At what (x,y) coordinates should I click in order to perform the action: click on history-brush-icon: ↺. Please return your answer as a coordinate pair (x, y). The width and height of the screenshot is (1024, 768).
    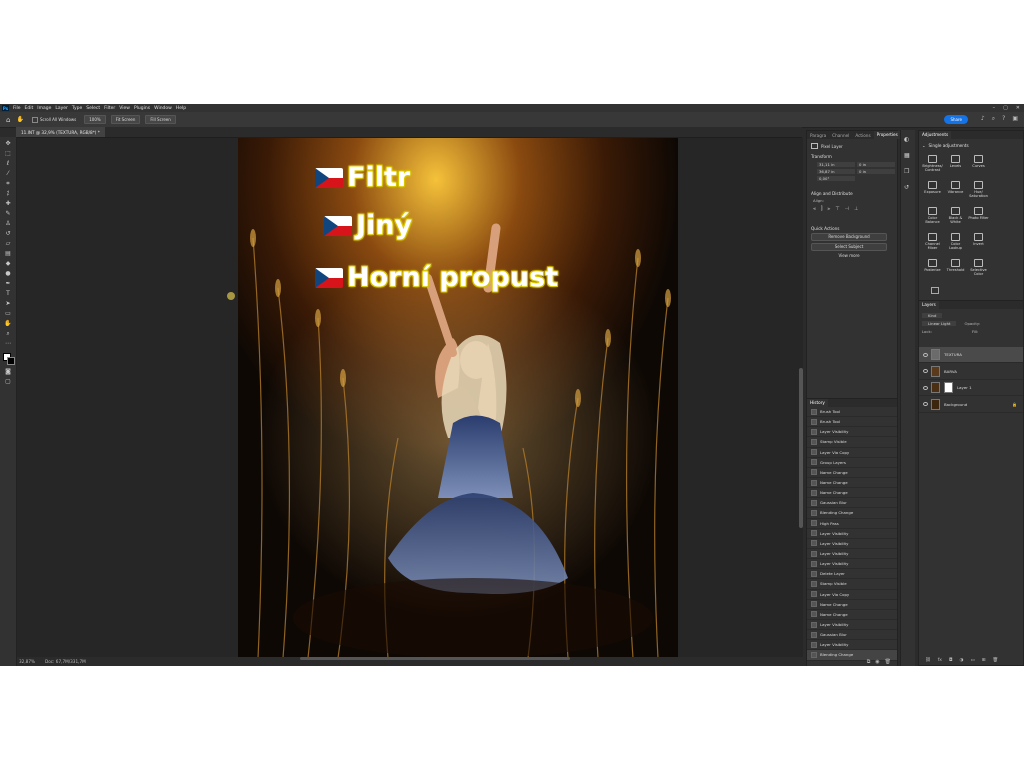
    Looking at the image, I should click on (8, 233).